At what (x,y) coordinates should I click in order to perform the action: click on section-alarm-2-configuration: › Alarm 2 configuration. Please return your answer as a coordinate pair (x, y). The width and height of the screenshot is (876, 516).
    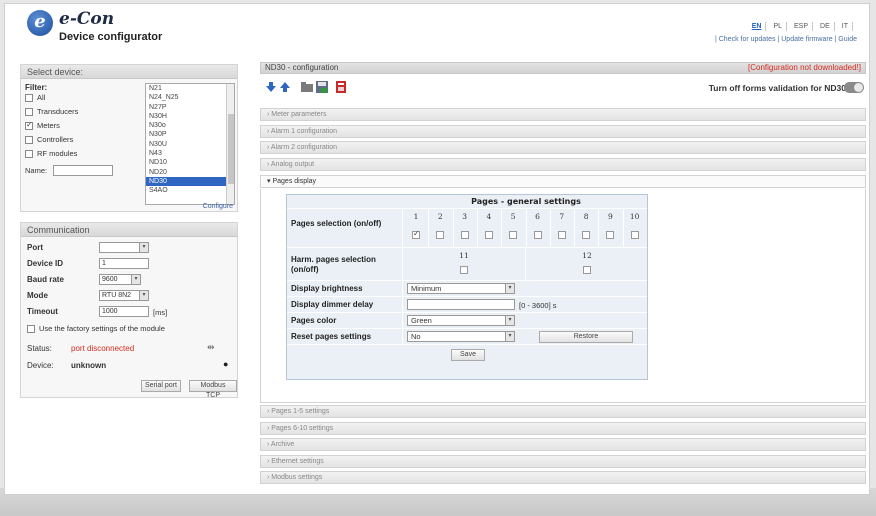
    Looking at the image, I should click on (563, 147).